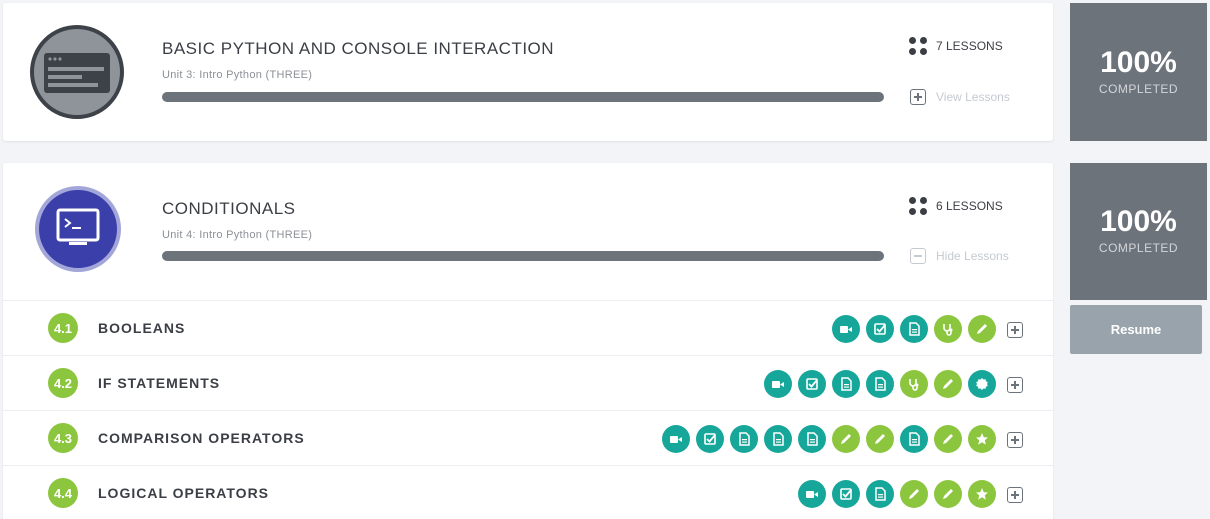 This screenshot has height=519, width=1210. I want to click on minus-box-icon, so click(918, 256).